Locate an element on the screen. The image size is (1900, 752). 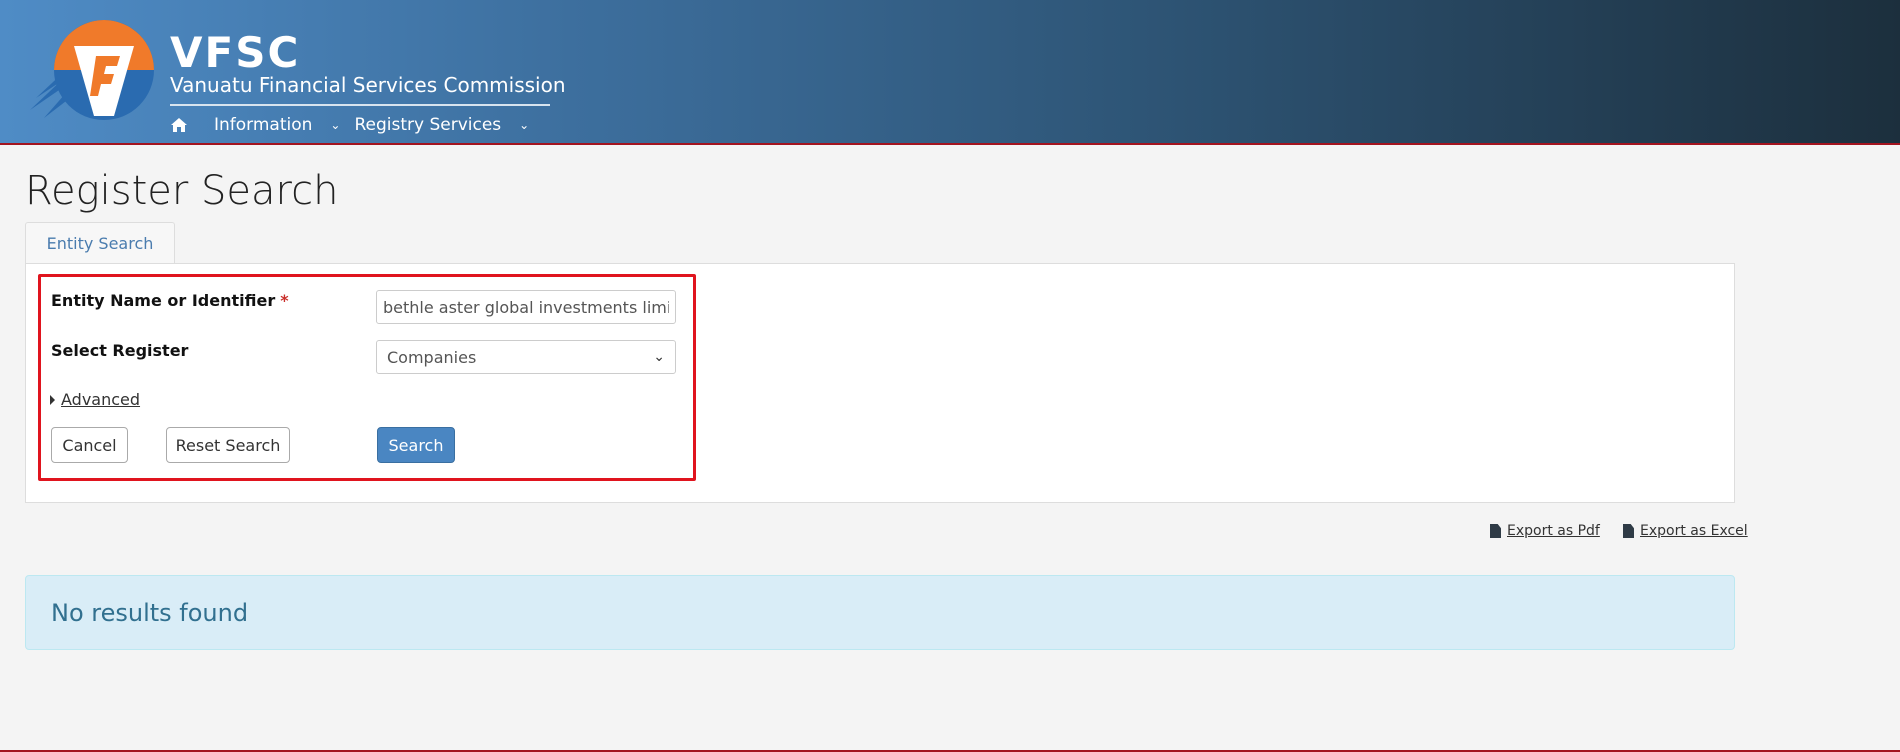
tab-entity-search: Entity Search is located at coordinates (100, 243).